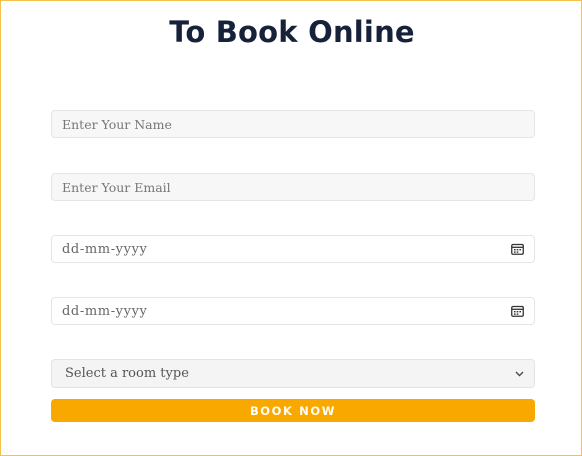 Image resolution: width=582 pixels, height=456 pixels. What do you see at coordinates (117, 124) in the screenshot?
I see `name-placeholder: Enter Your Name` at bounding box center [117, 124].